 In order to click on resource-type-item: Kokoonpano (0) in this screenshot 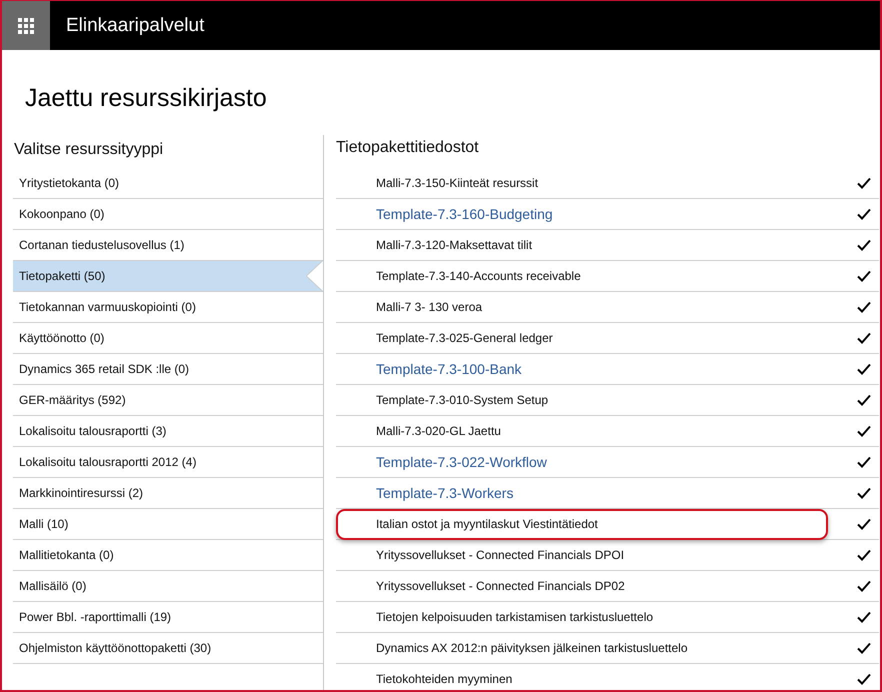, I will do `click(168, 214)`.